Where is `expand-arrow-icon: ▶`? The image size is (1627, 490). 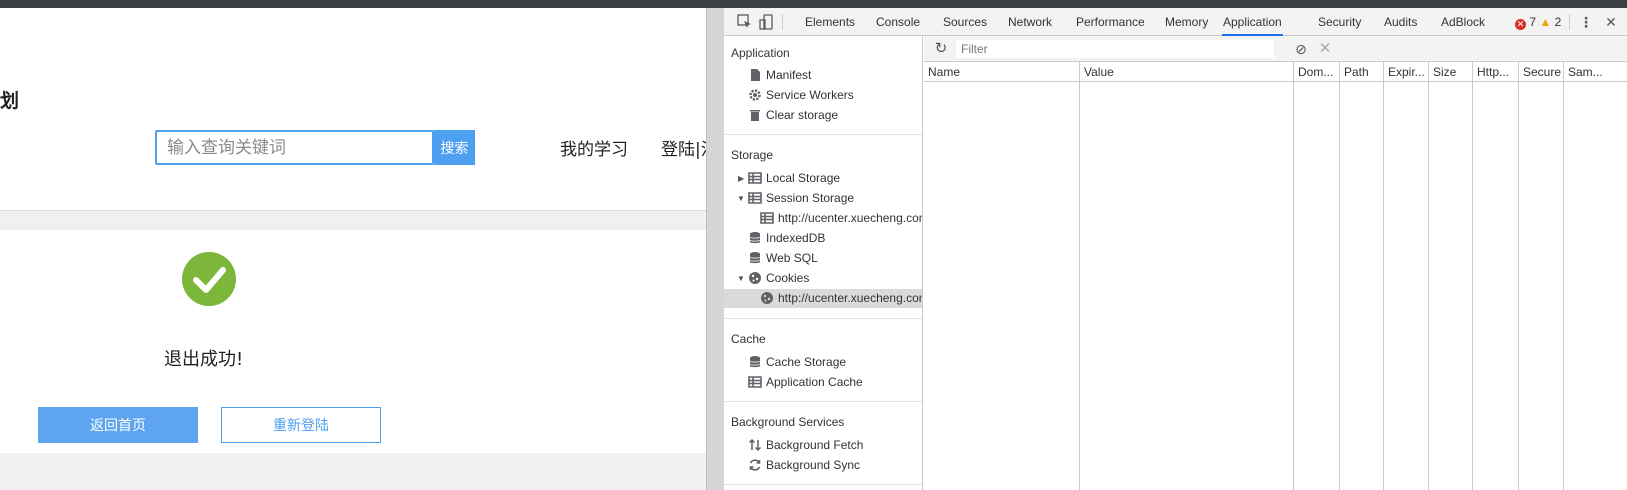
expand-arrow-icon: ▶ is located at coordinates (741, 178).